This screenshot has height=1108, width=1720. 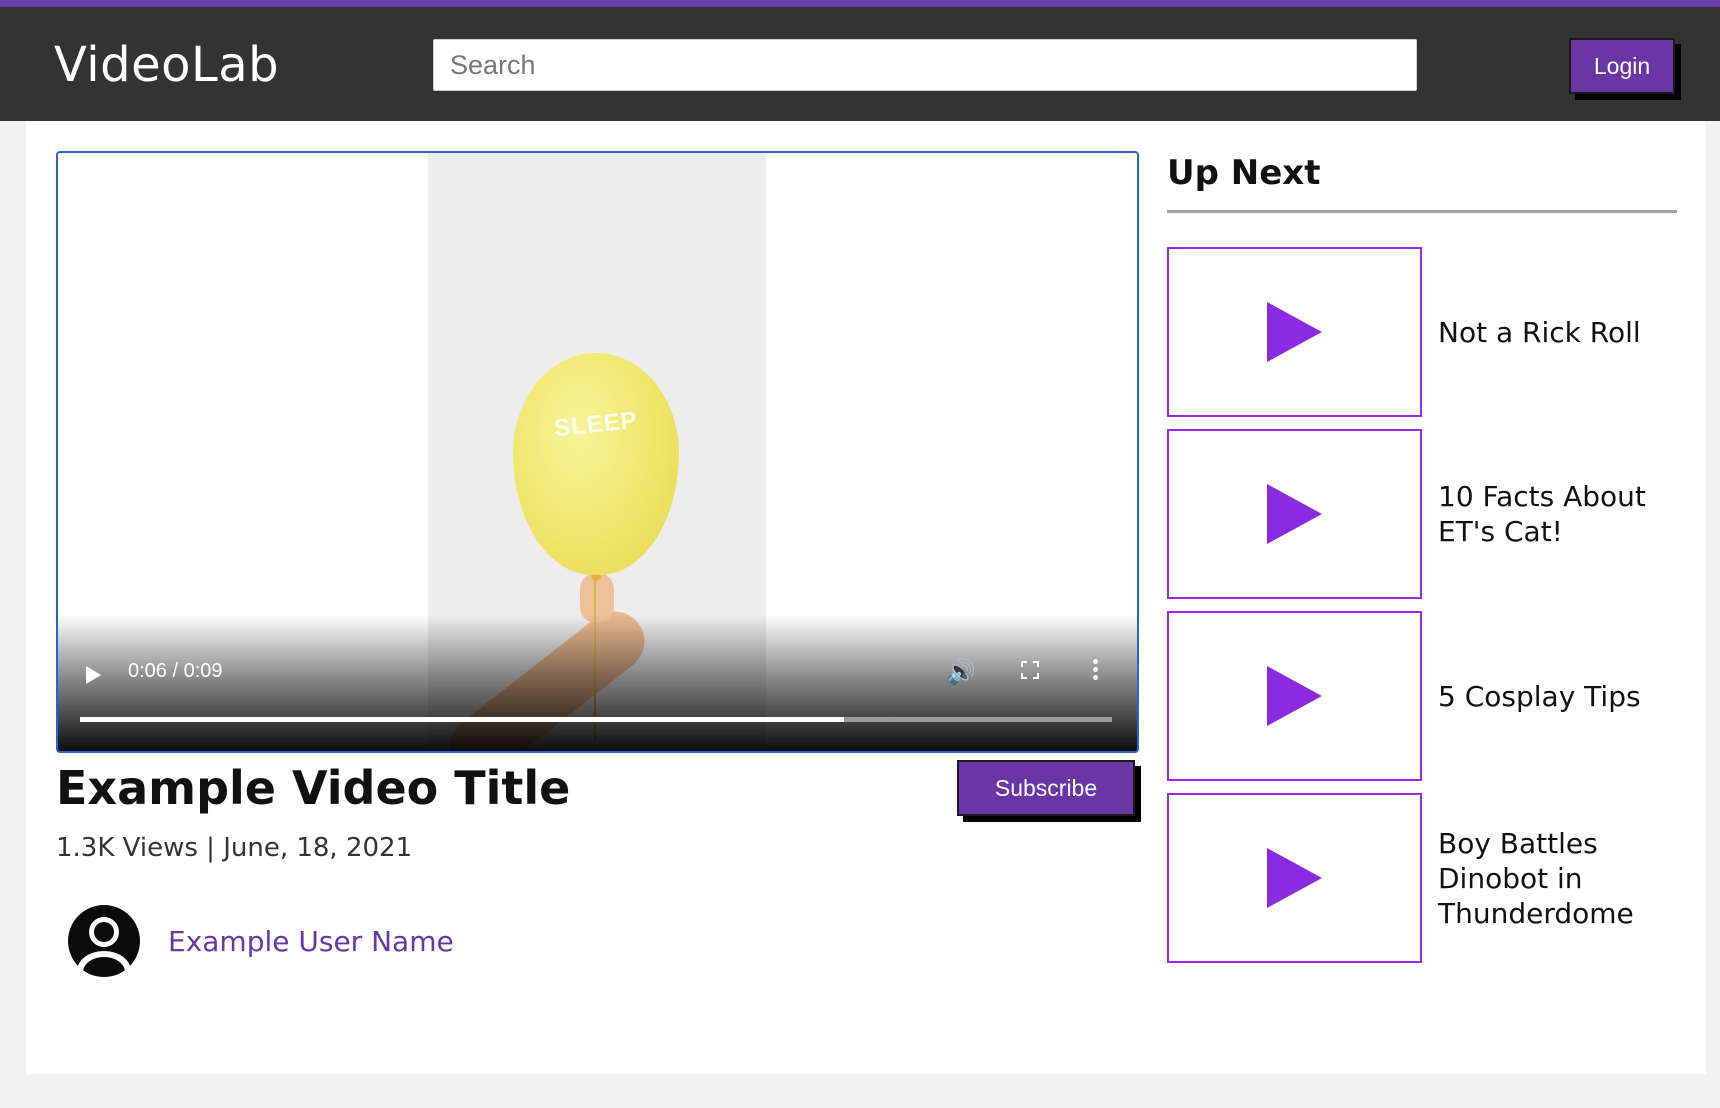 What do you see at coordinates (1422, 211) in the screenshot?
I see `up-next-divider` at bounding box center [1422, 211].